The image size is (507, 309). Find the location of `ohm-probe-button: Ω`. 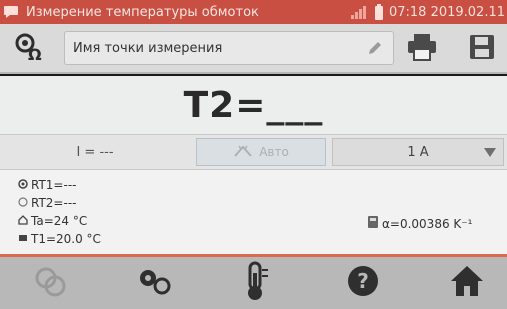

ohm-probe-button: Ω is located at coordinates (30, 49).